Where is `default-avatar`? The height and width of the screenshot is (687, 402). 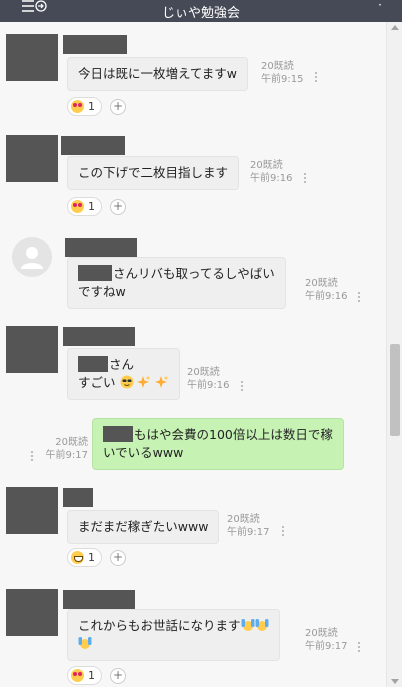
default-avatar is located at coordinates (32, 257).